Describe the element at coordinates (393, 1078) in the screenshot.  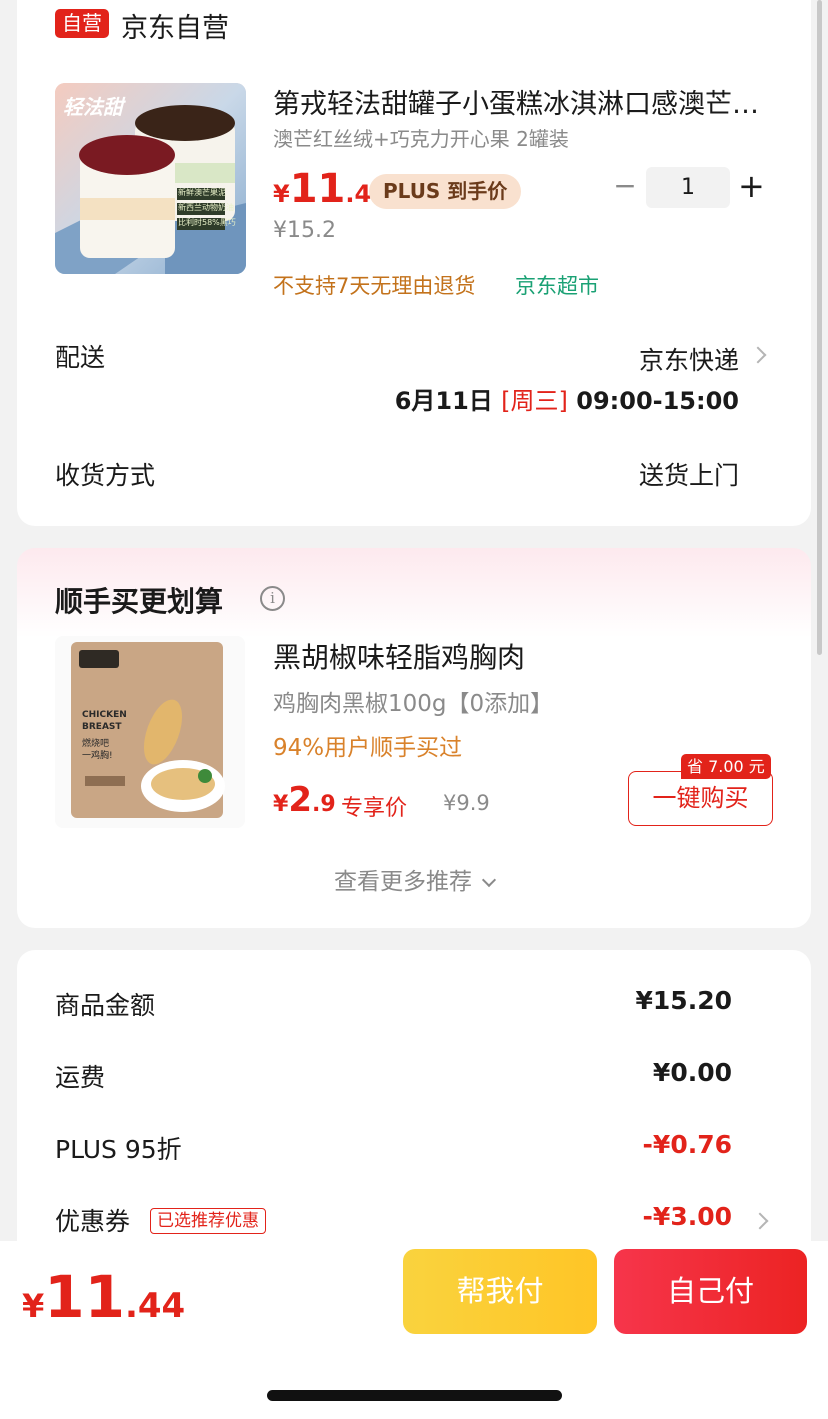
I see `summary-row-shipping: 运费 ¥0.00` at that location.